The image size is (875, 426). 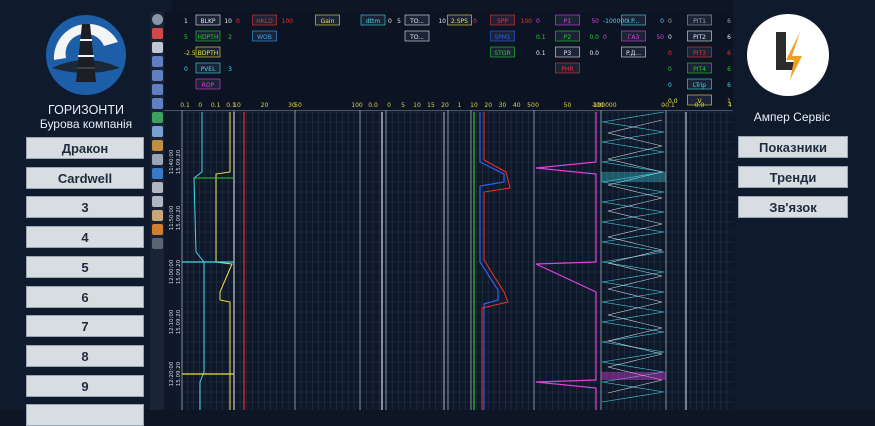 What do you see at coordinates (157, 89) in the screenshot?
I see `next-page-icon` at bounding box center [157, 89].